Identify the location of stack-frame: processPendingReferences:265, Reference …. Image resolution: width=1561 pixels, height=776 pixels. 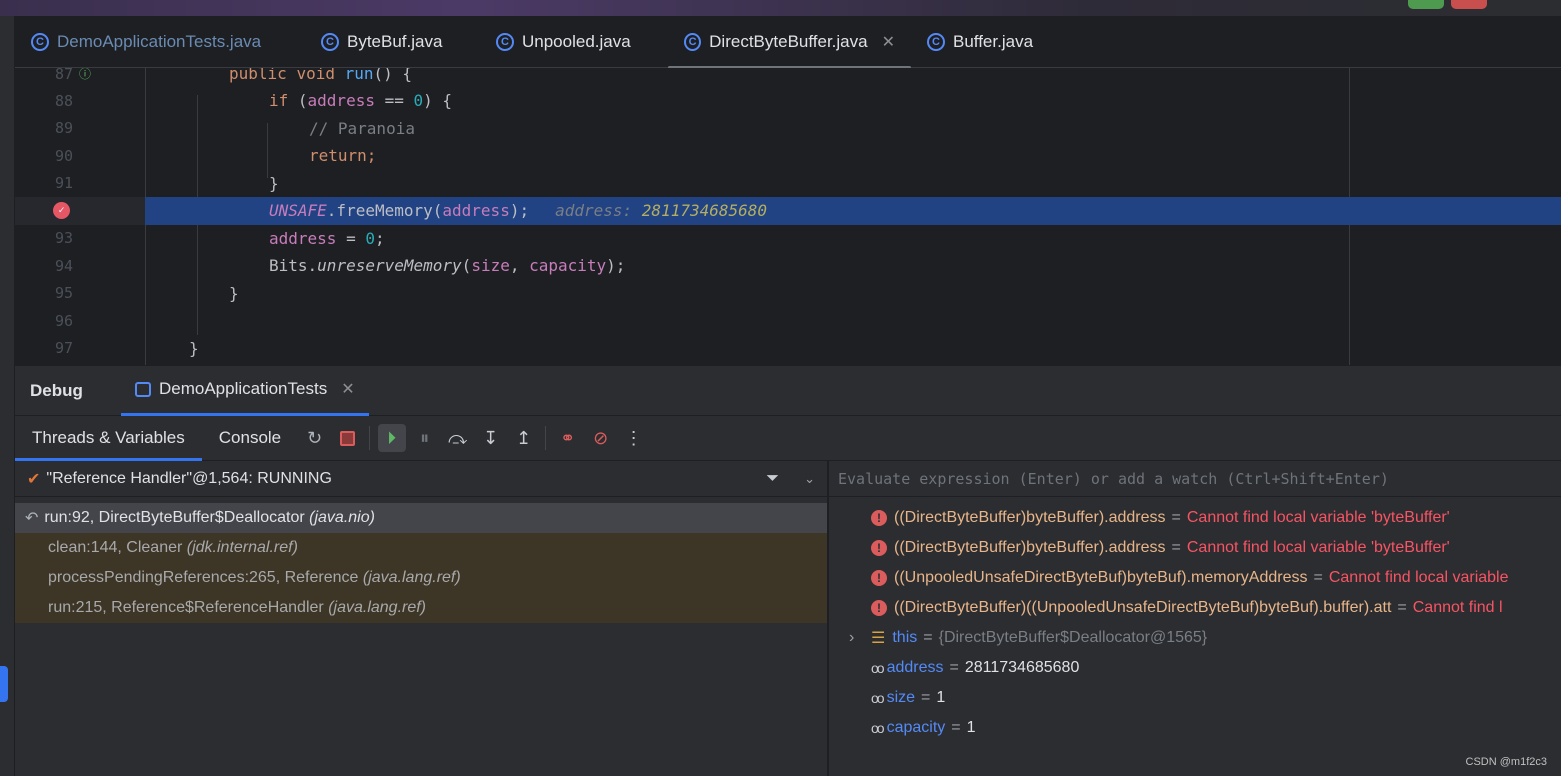
(421, 578).